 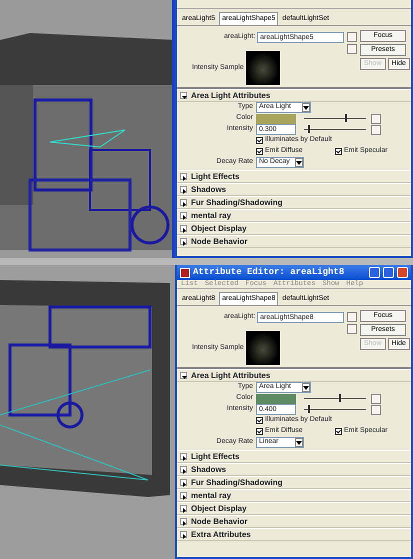 What do you see at coordinates (374, 272) in the screenshot?
I see `minimize-button` at bounding box center [374, 272].